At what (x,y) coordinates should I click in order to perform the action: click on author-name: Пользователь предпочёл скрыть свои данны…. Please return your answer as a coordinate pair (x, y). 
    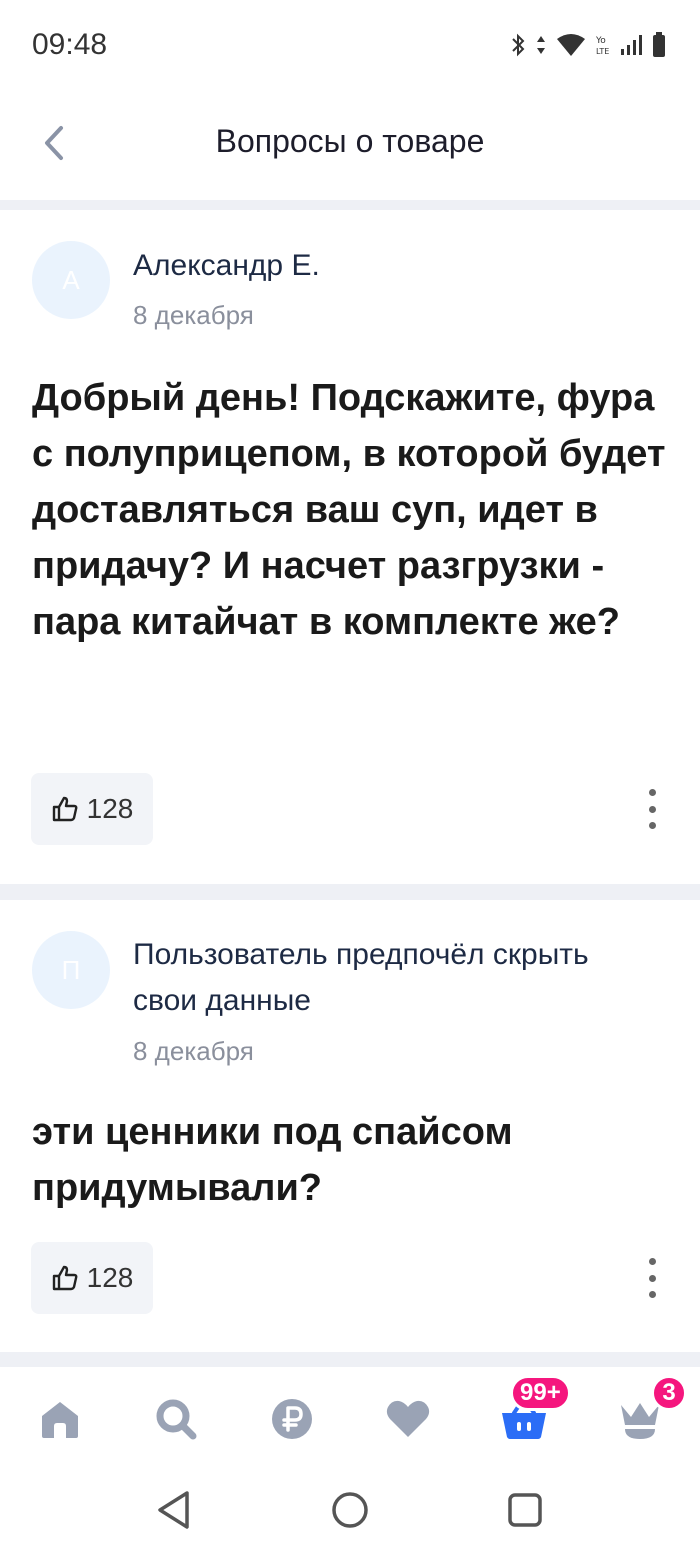
    Looking at the image, I should click on (361, 977).